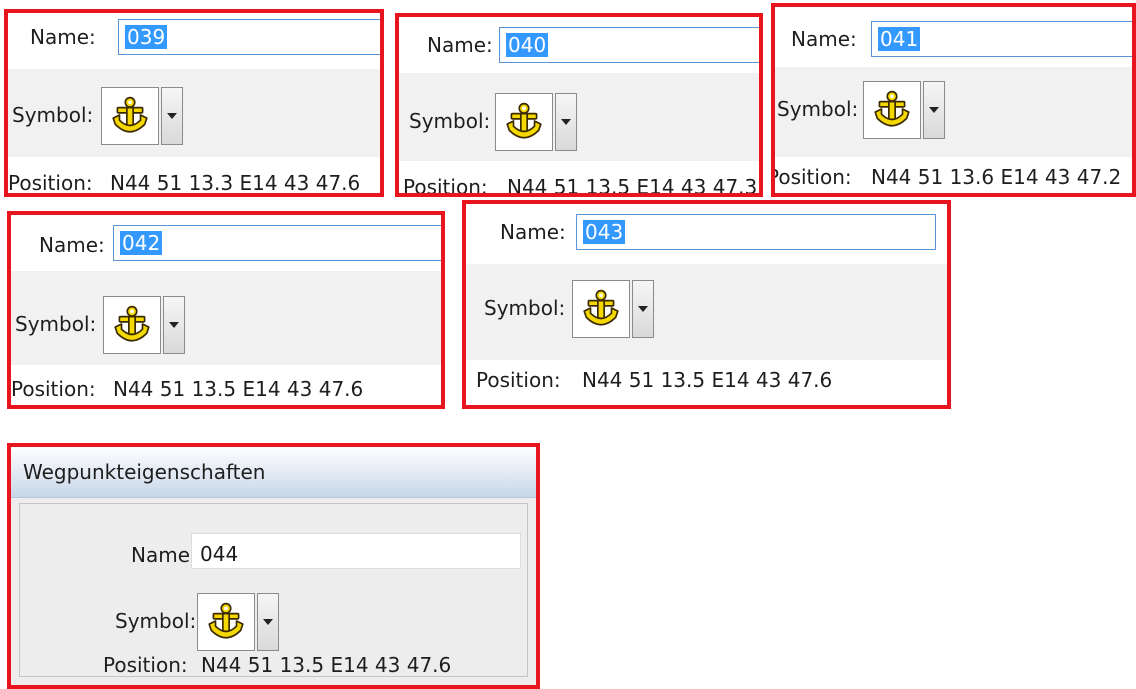 The width and height of the screenshot is (1136, 689). Describe the element at coordinates (141, 243) in the screenshot. I see `name-value: 042` at that location.